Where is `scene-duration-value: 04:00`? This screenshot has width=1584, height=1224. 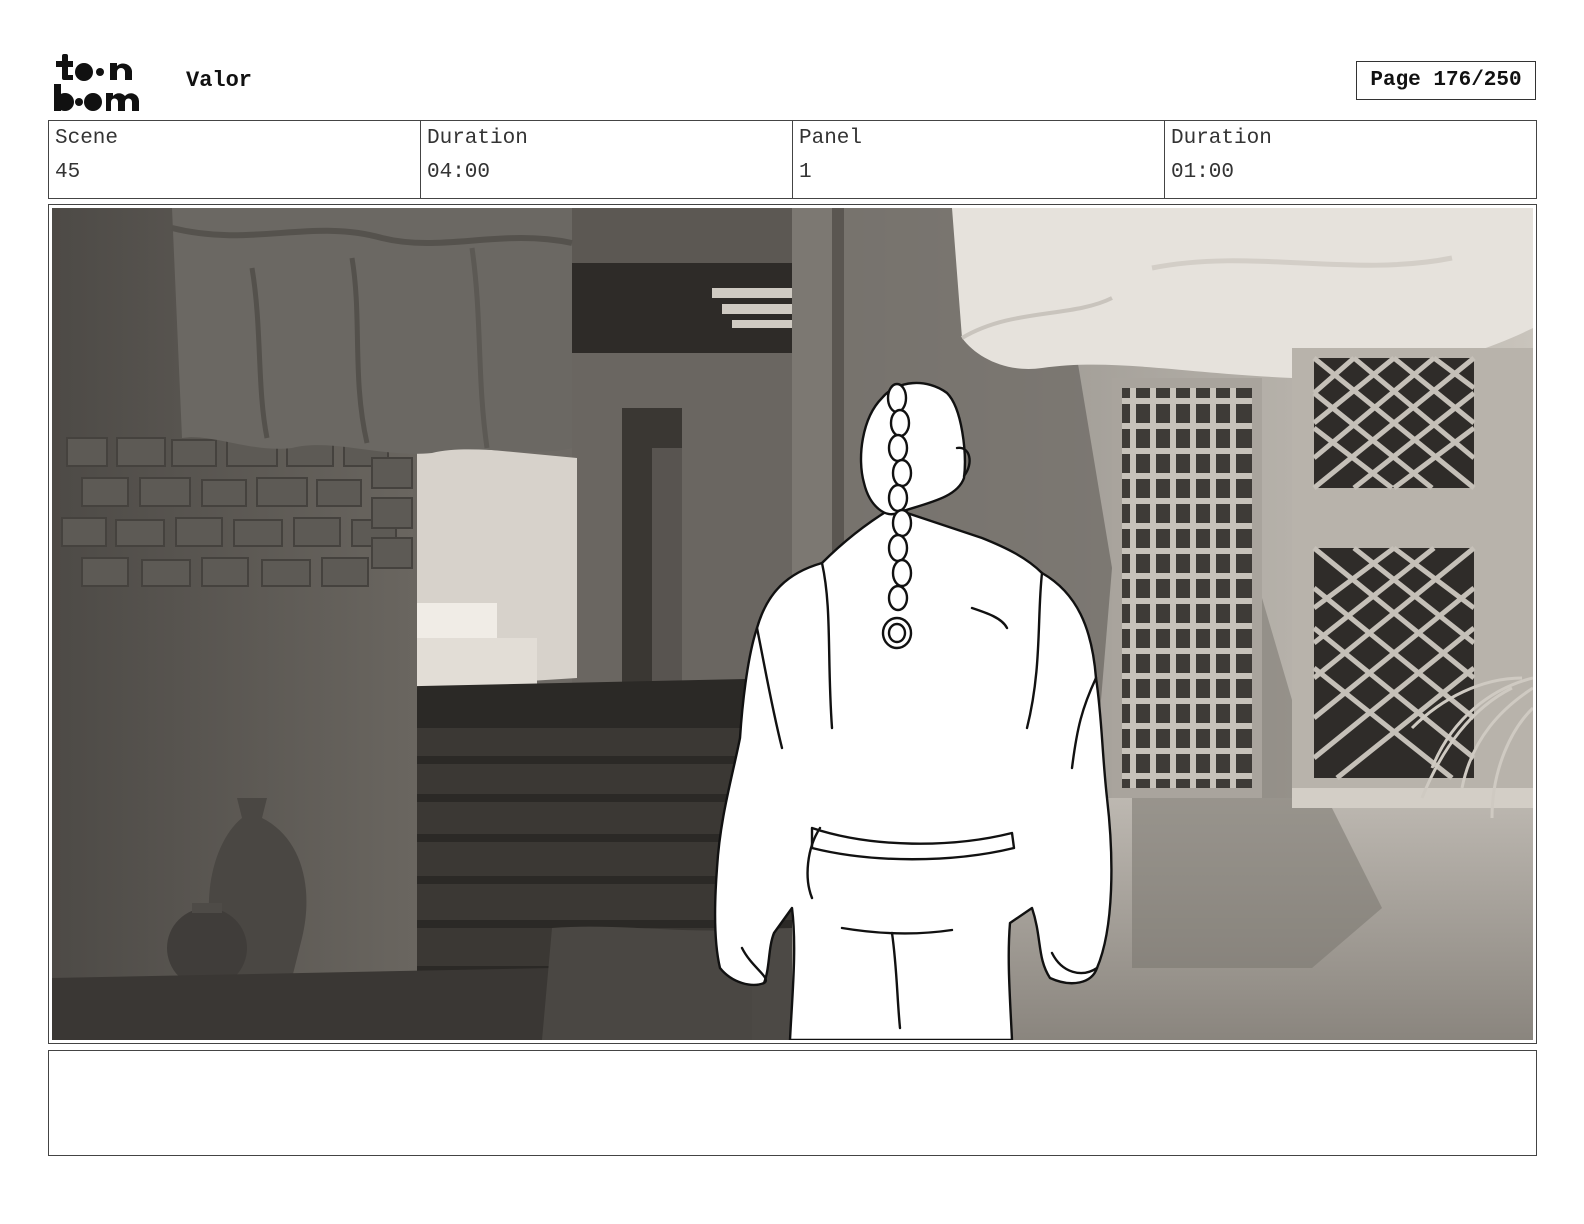 scene-duration-value: 04:00 is located at coordinates (459, 172).